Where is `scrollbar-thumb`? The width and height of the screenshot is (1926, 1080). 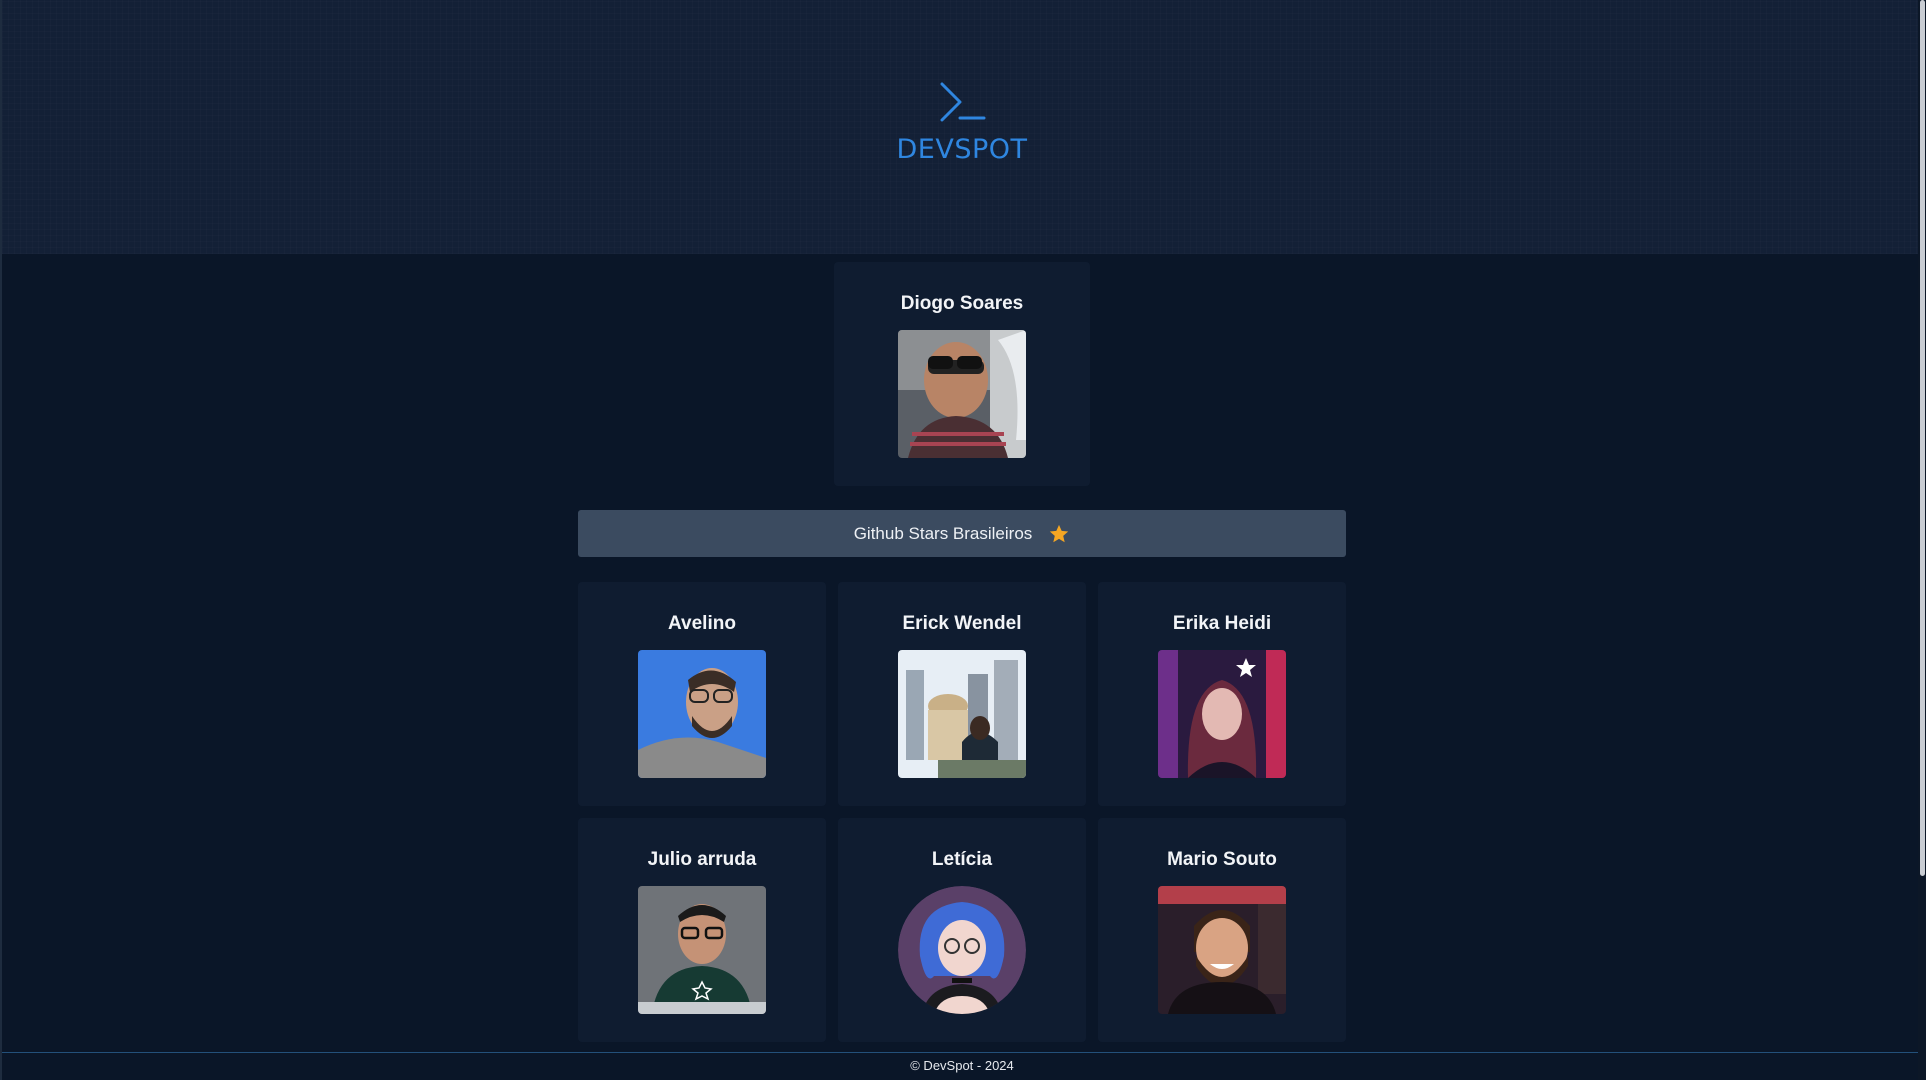 scrollbar-thumb is located at coordinates (1922, 438).